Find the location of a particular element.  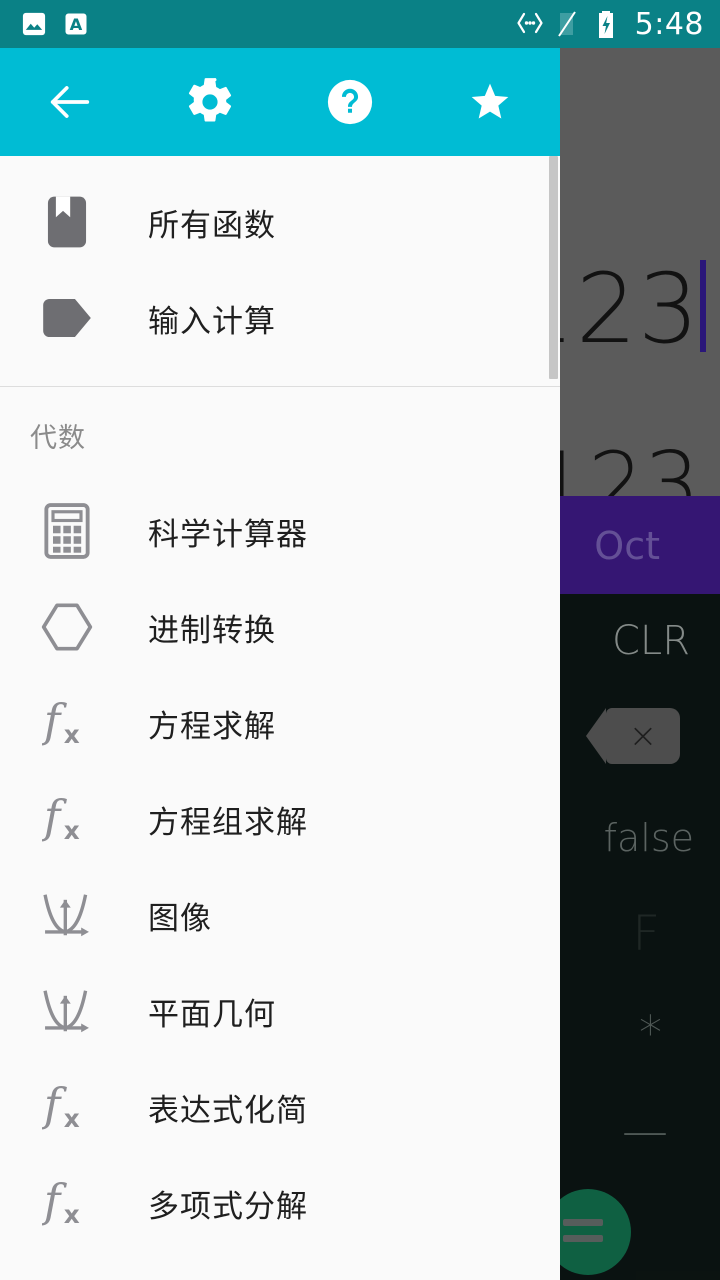

drawer-item-scientific-calculator: 科学计算器 is located at coordinates (280, 531).